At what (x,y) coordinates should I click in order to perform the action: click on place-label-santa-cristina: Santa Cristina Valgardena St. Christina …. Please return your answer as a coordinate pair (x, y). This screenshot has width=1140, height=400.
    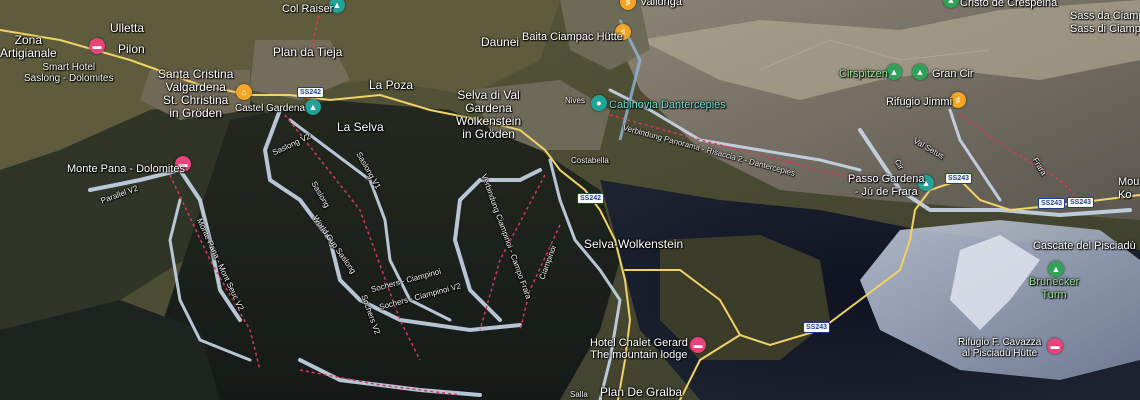
    Looking at the image, I should click on (195, 94).